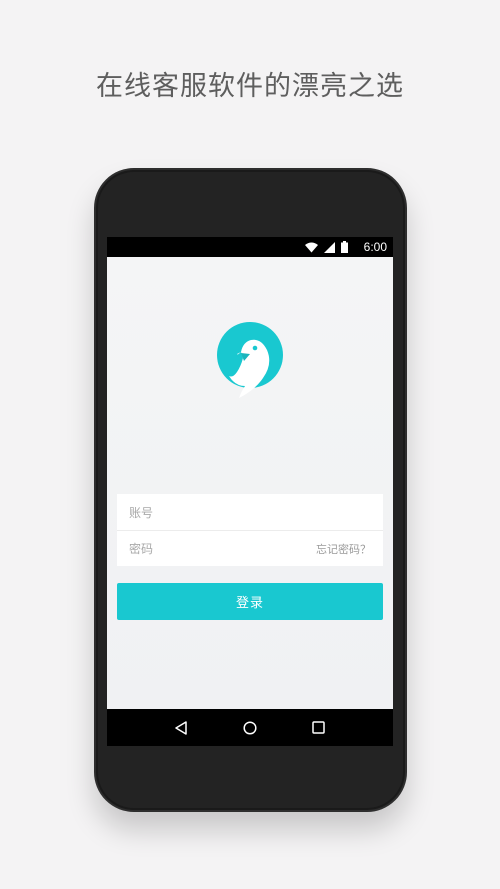 Image resolution: width=500 pixels, height=889 pixels. I want to click on home-icon, so click(250, 727).